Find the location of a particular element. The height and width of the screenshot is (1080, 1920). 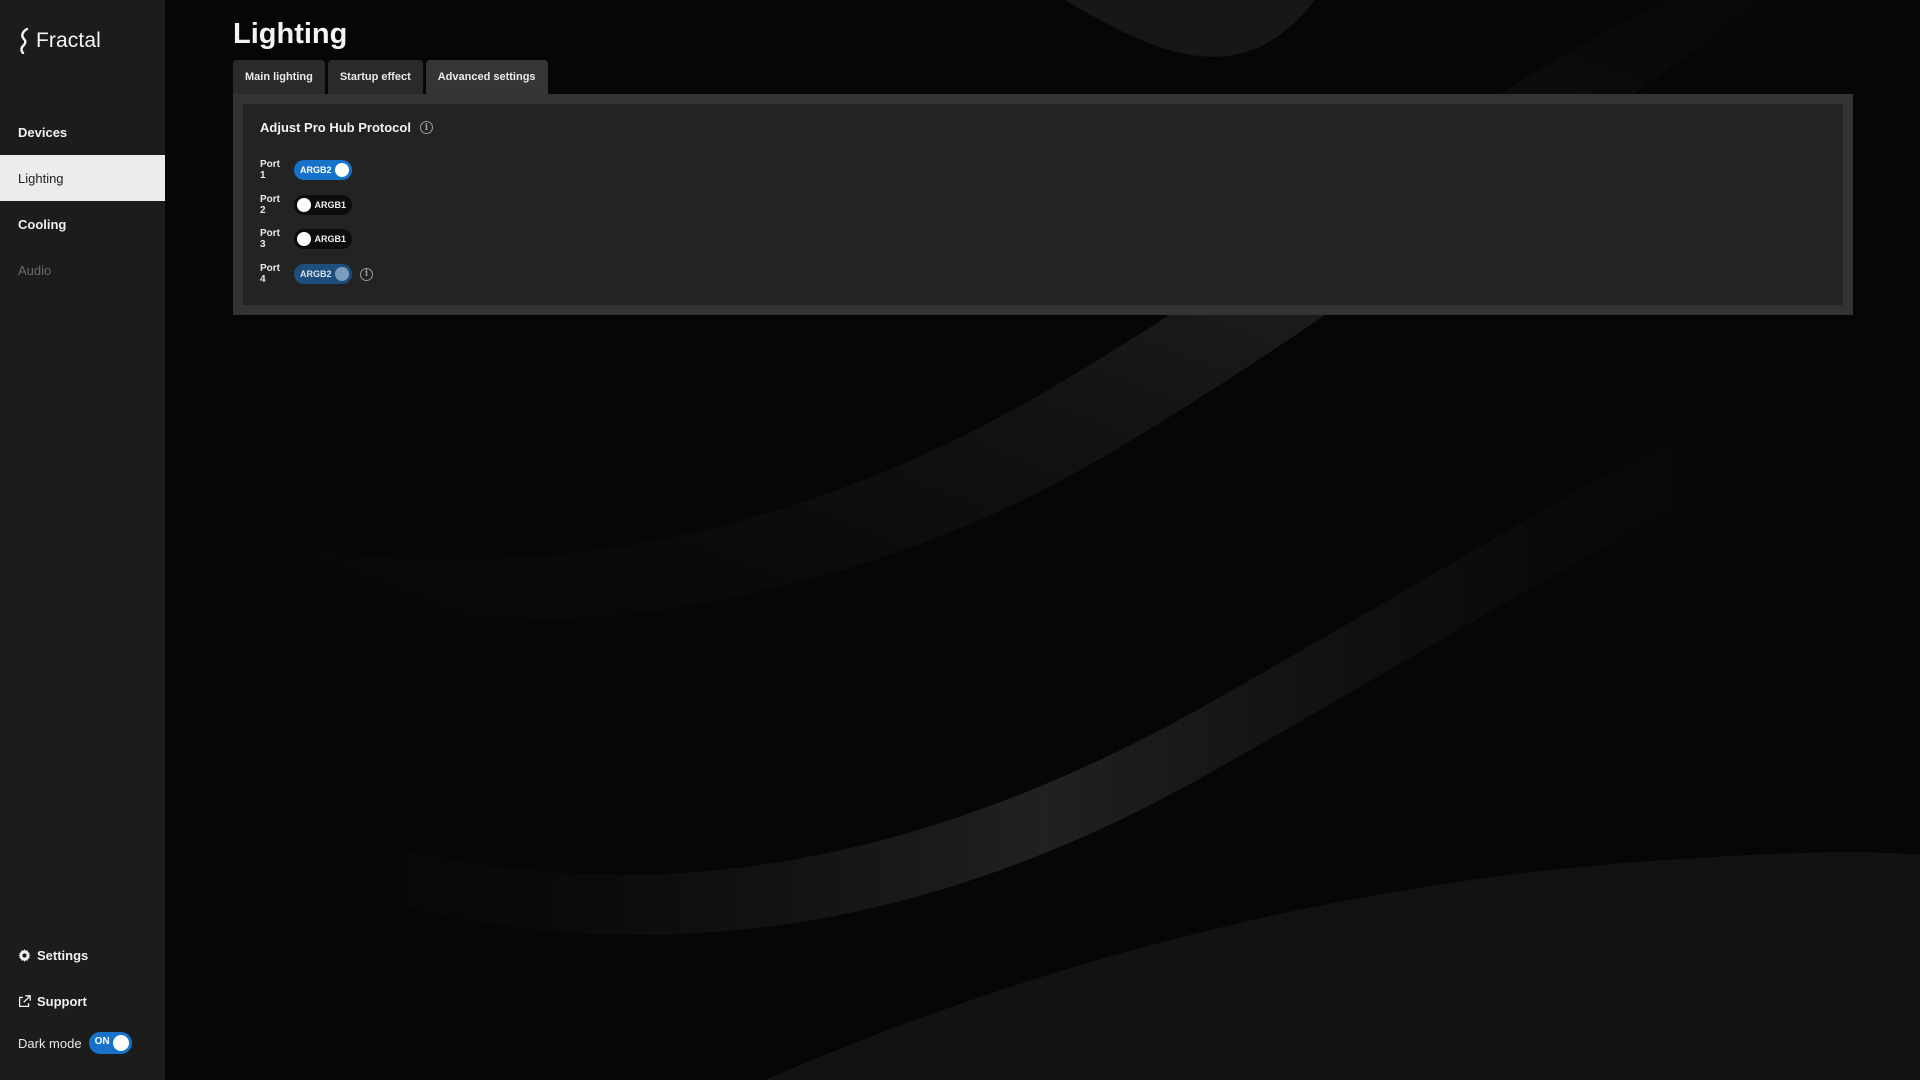

settings-label: Settings is located at coordinates (63, 955).